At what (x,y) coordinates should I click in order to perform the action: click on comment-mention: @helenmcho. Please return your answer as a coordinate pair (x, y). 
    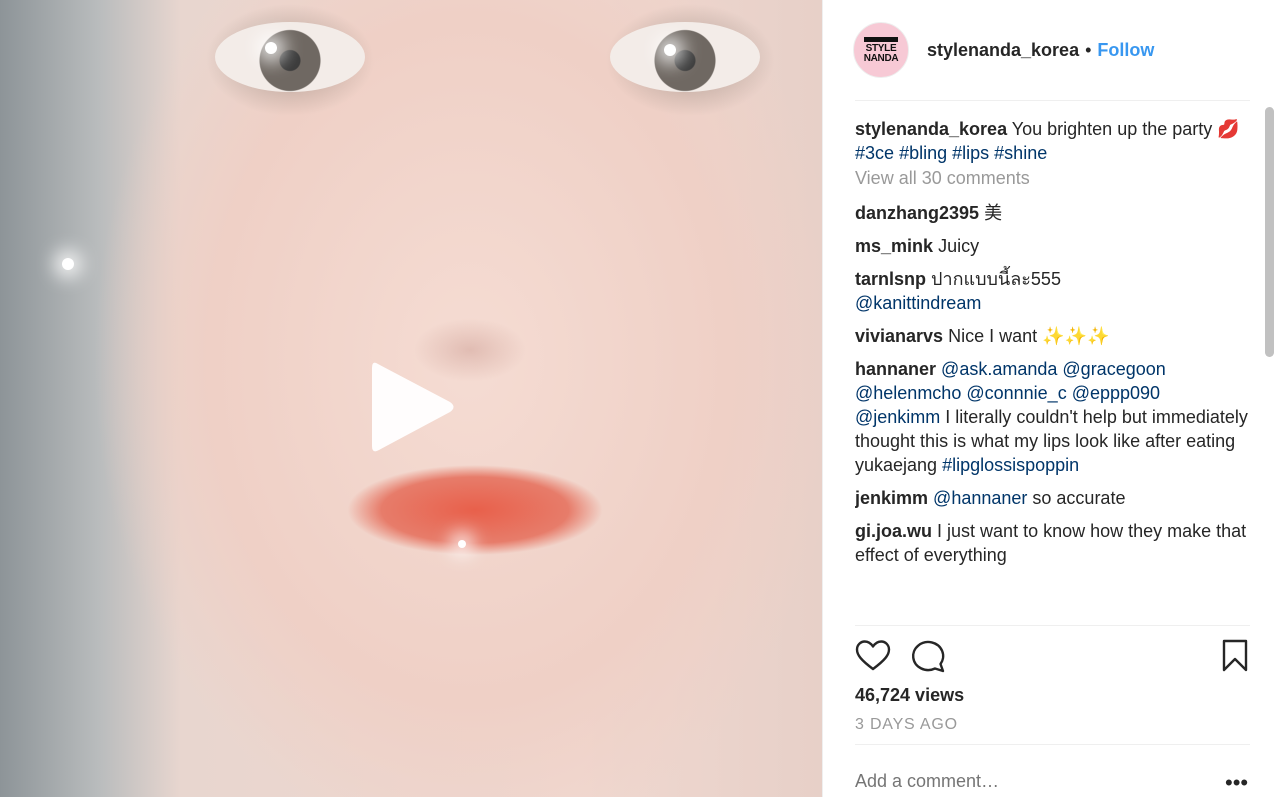
    Looking at the image, I should click on (908, 393).